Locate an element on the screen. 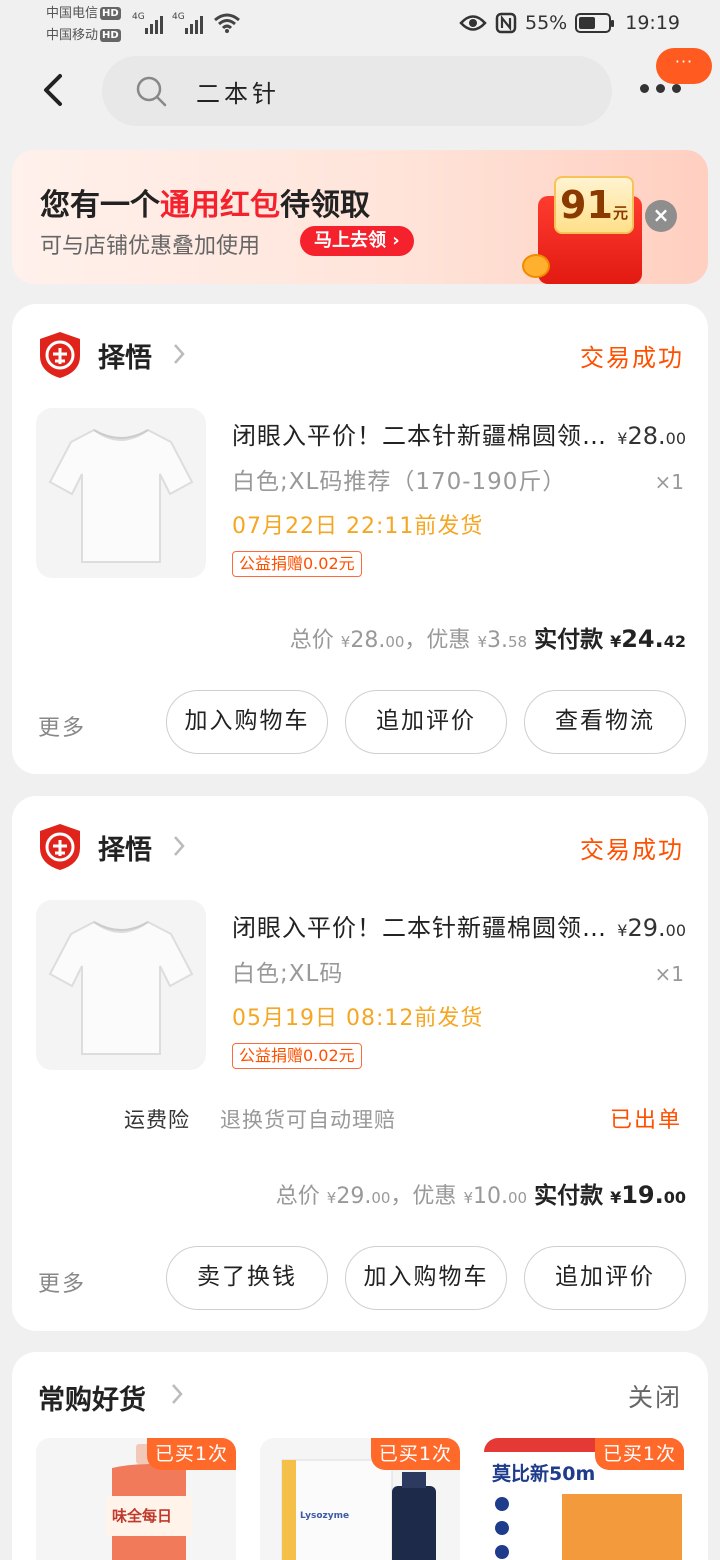 This screenshot has height=1560, width=720. red-packet-banner: 您有一个通用红包待领取 可与店铺优惠叠加使用 马上去领 › 91元 is located at coordinates (360, 217).